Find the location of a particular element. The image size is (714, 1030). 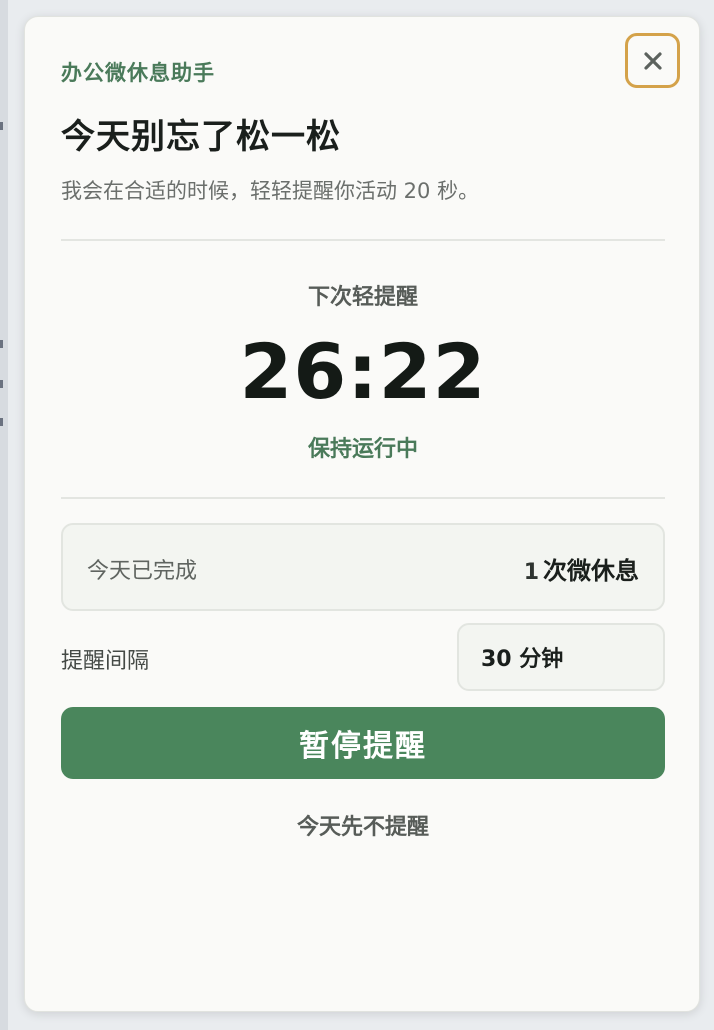

today-completed-value: 1 次微休息 is located at coordinates (581, 568).